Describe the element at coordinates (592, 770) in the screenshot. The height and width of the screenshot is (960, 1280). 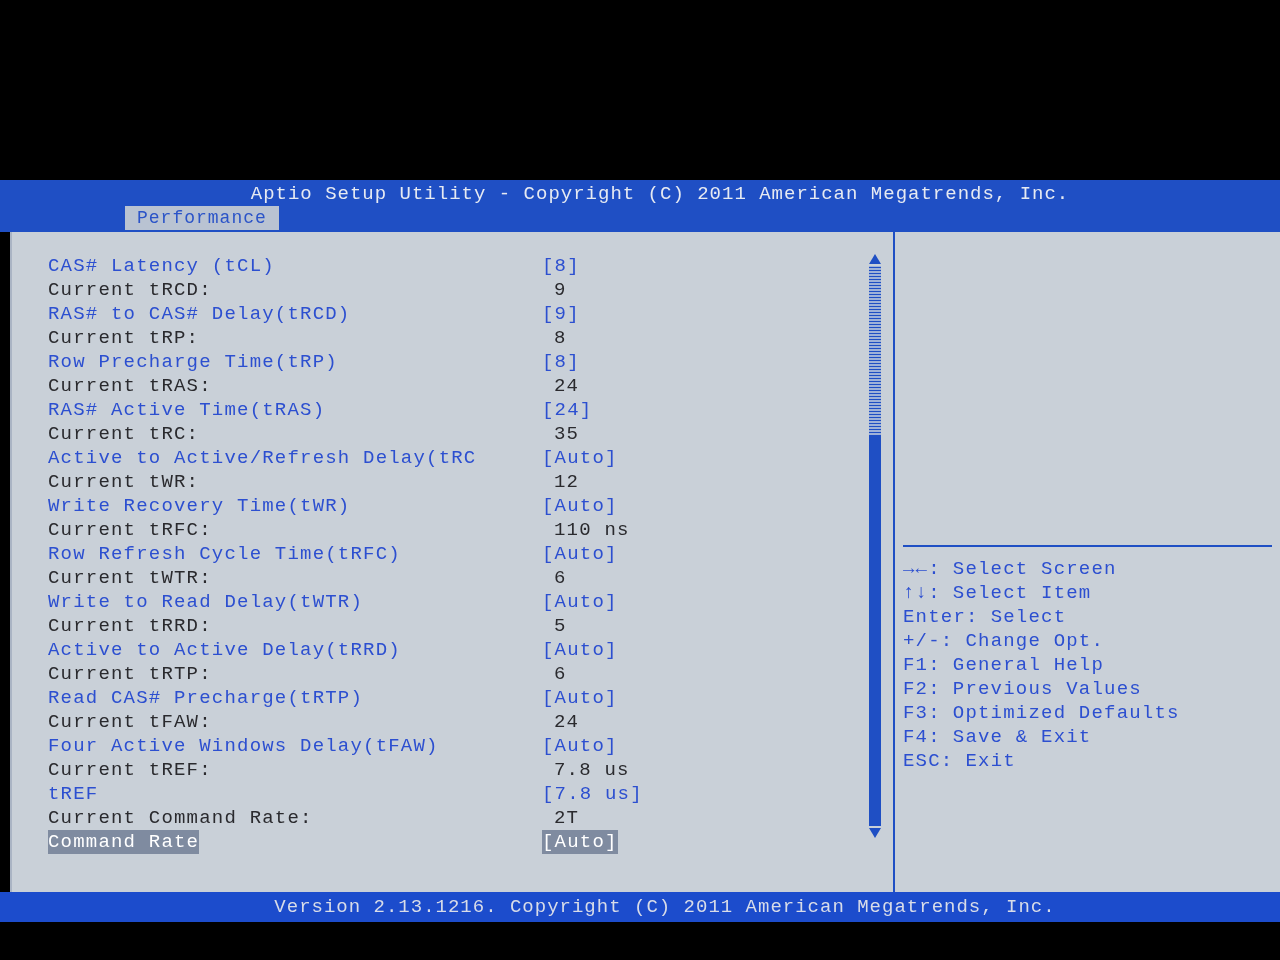
I see `info-value: 7.8 us` at that location.